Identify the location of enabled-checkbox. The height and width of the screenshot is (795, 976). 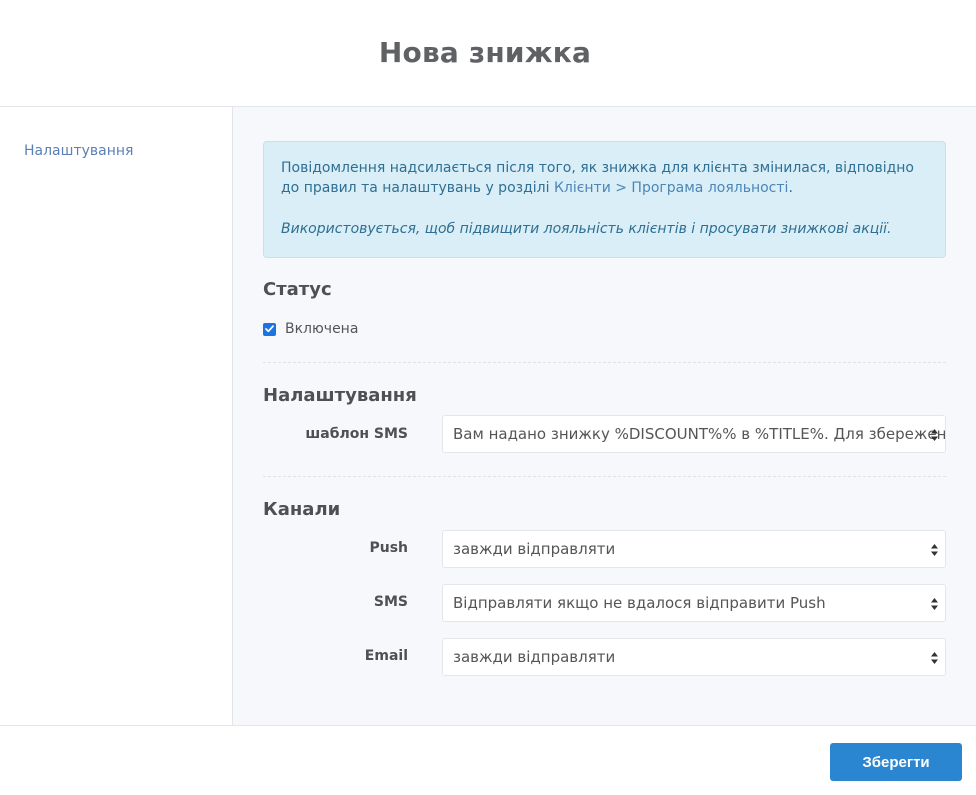
(269, 329).